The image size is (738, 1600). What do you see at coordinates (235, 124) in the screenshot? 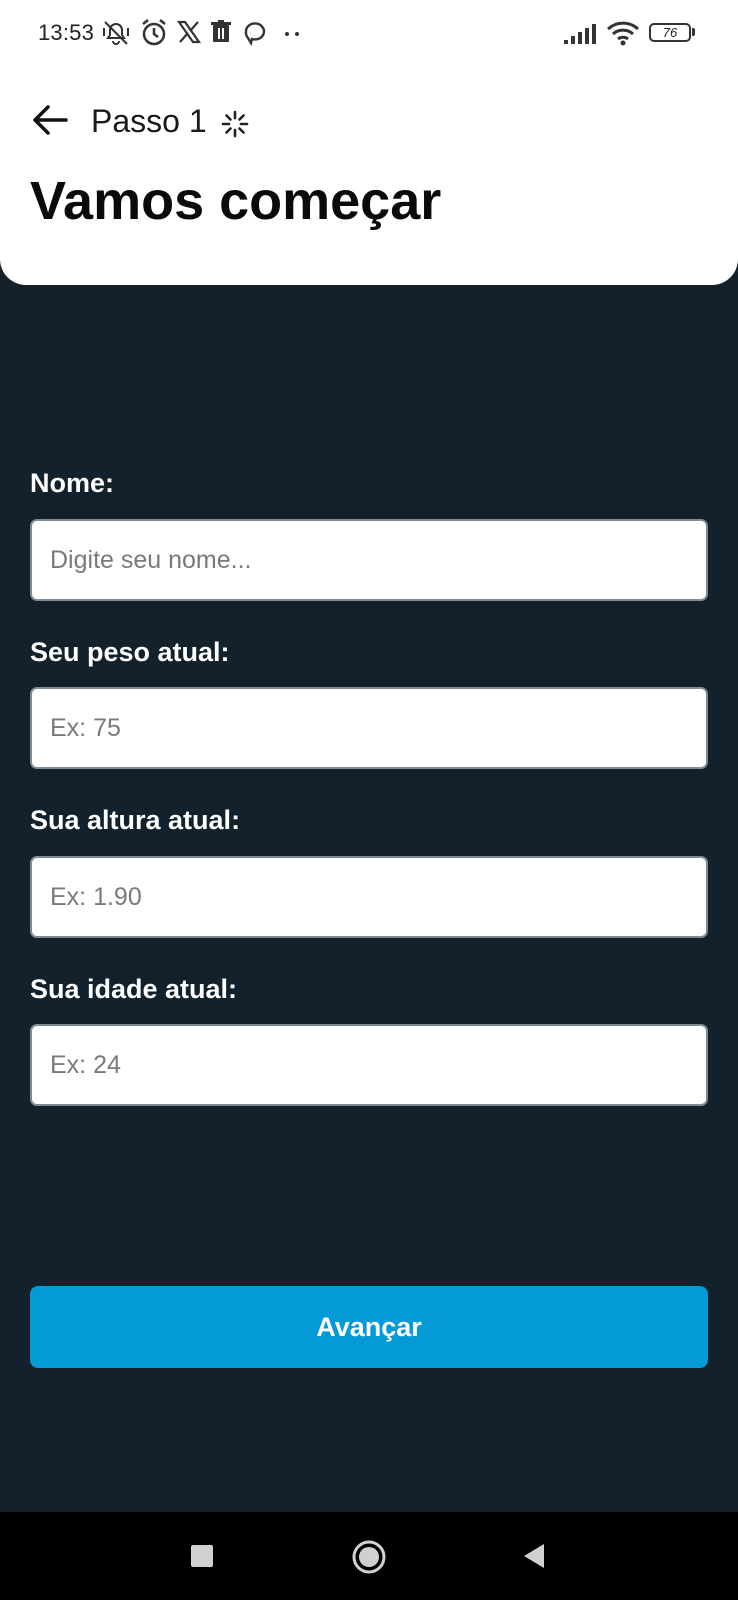
I see `spinner-icon` at bounding box center [235, 124].